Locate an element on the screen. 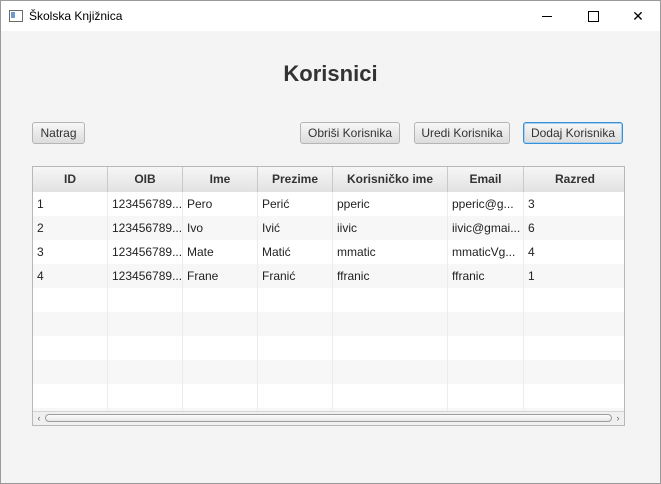 The height and width of the screenshot is (484, 661). close-icon: ✕ is located at coordinates (638, 15).